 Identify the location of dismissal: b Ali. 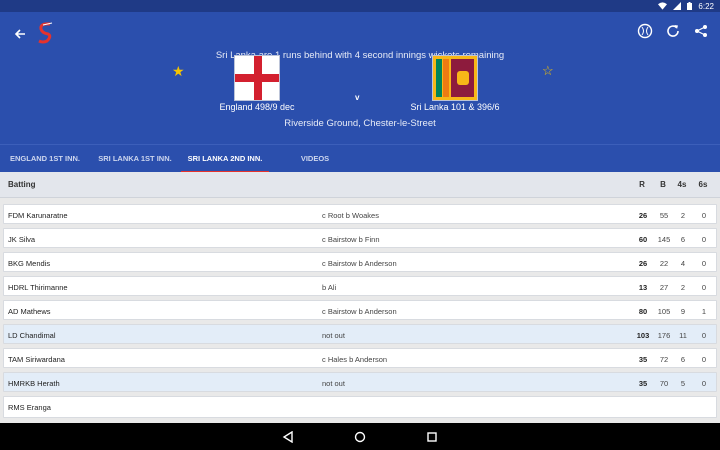
(329, 287).